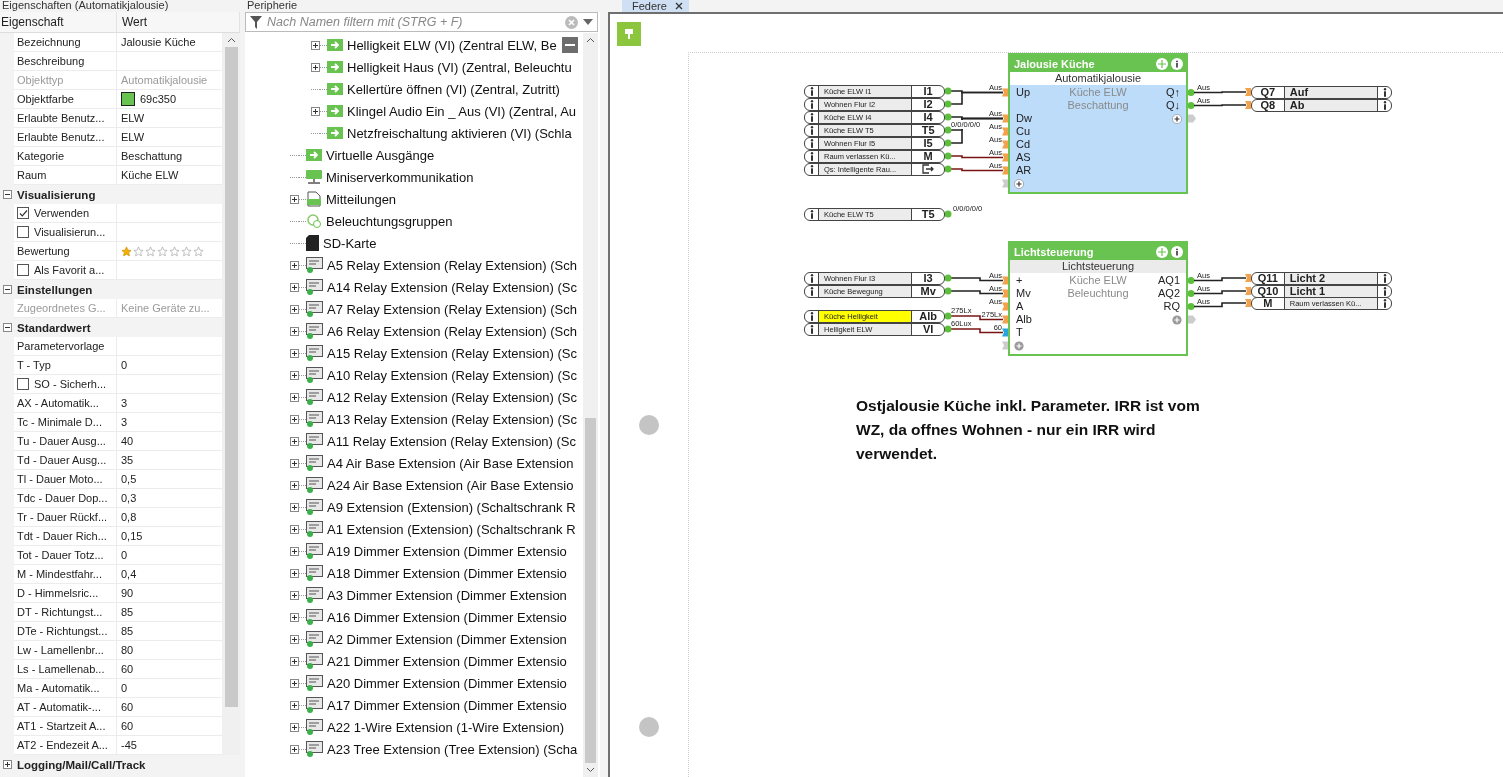  What do you see at coordinates (447, 551) in the screenshot?
I see `tree-item: A19 Dimmer Extension (Dimmer Extensio` at bounding box center [447, 551].